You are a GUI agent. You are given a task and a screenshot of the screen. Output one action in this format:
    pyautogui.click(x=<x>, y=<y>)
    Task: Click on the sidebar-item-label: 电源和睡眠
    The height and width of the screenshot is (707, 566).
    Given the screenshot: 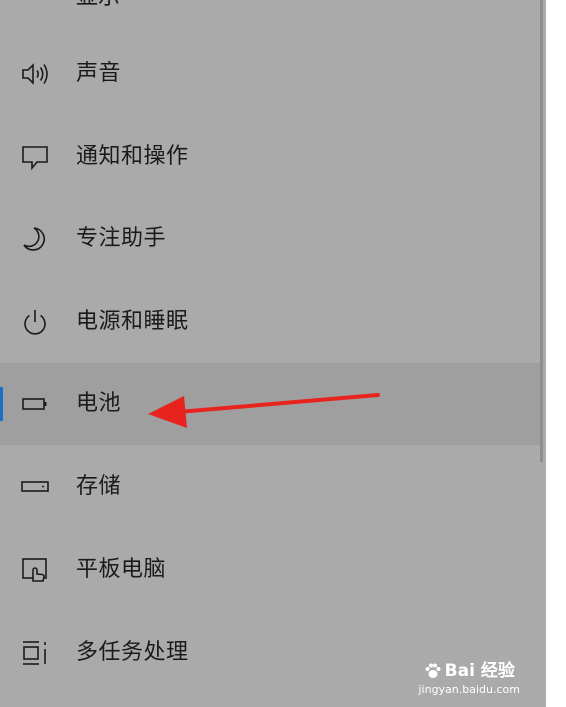 What is the action you would take?
    pyautogui.click(x=132, y=321)
    